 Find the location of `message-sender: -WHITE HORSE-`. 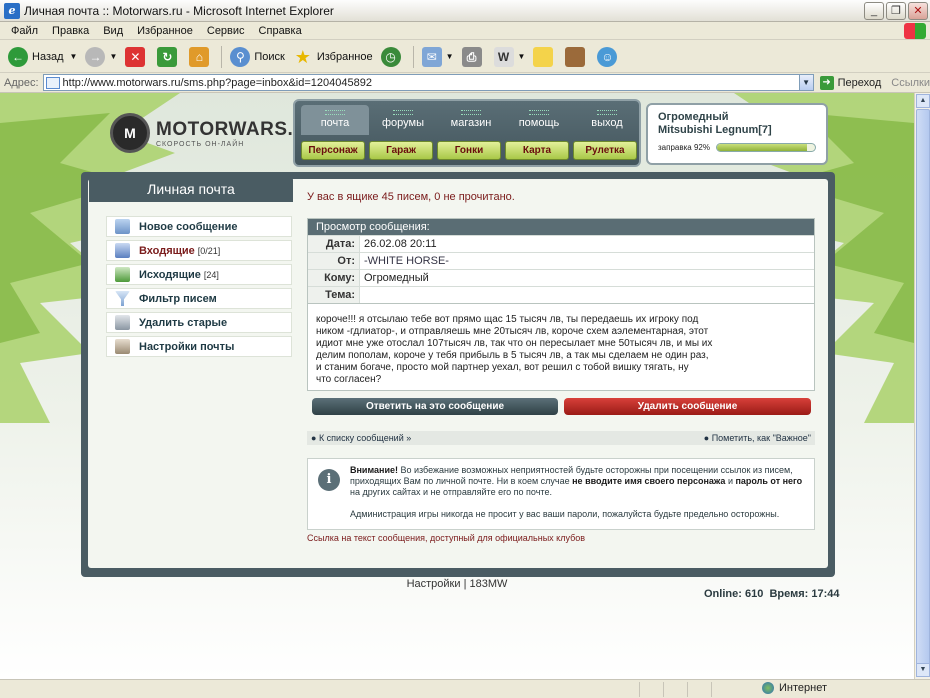

message-sender: -WHITE HORSE- is located at coordinates (404, 261).